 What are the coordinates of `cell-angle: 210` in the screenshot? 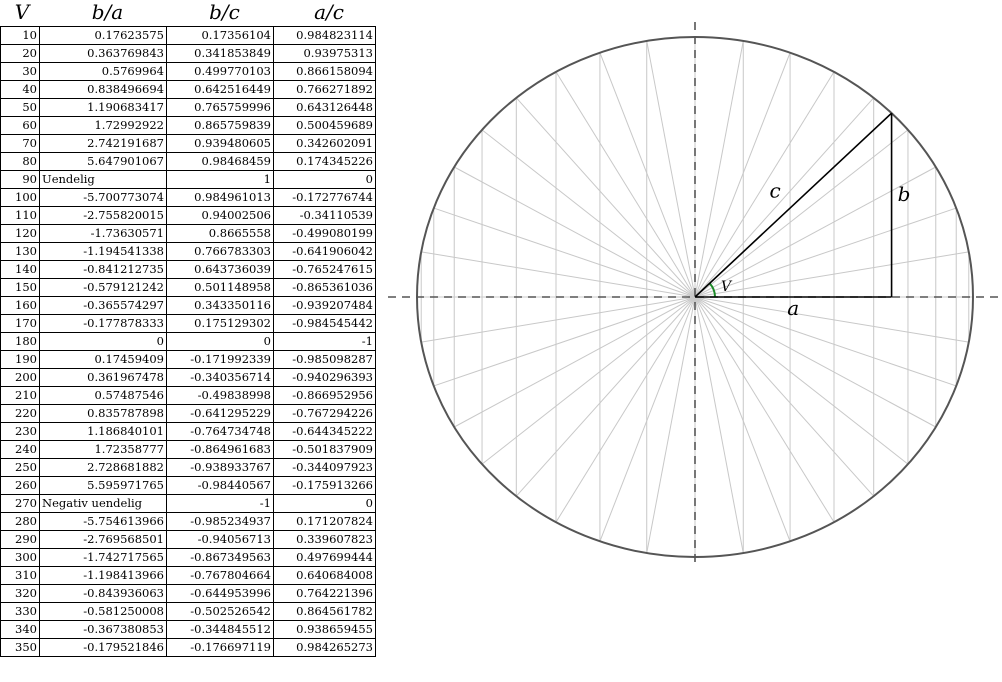 It's located at (20, 395).